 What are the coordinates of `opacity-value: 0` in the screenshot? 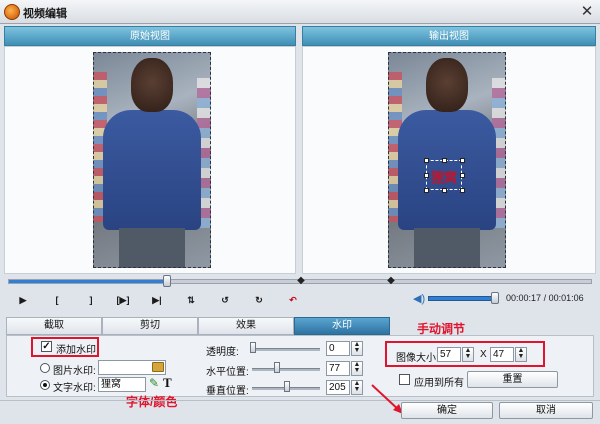 It's located at (338, 348).